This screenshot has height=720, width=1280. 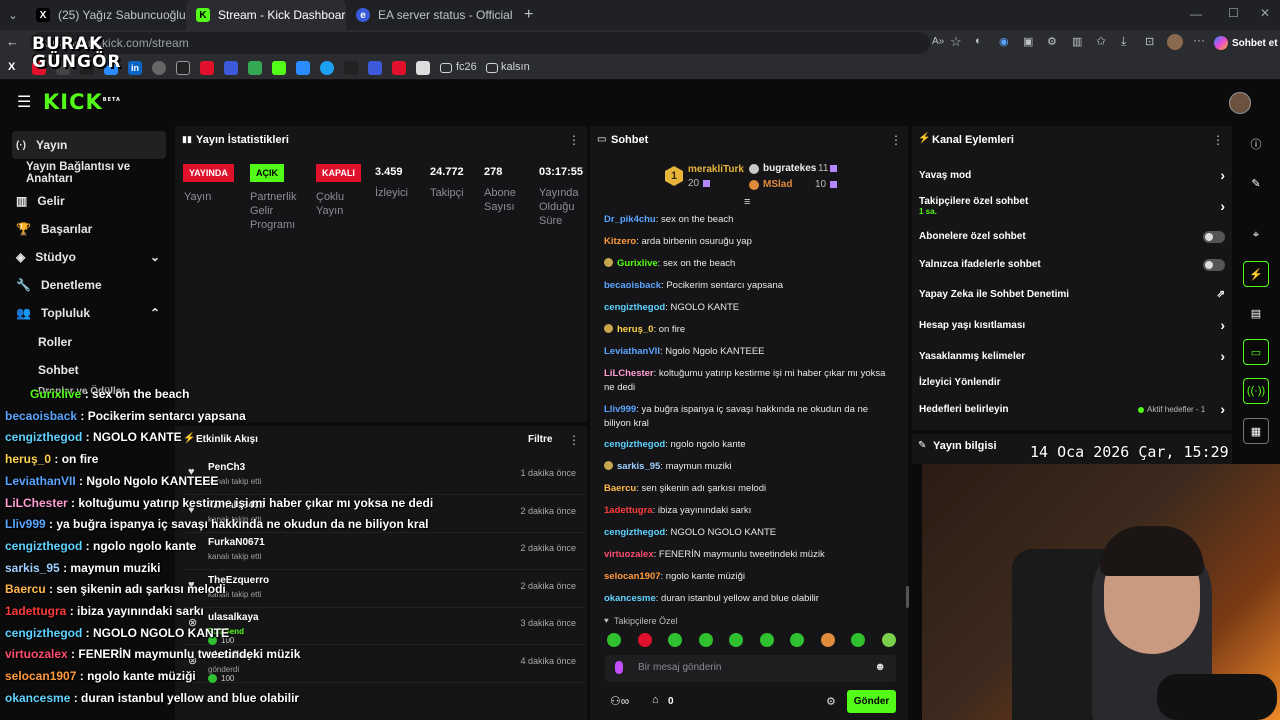 What do you see at coordinates (1199, 40) in the screenshot?
I see `more-options-icon: ···` at bounding box center [1199, 40].